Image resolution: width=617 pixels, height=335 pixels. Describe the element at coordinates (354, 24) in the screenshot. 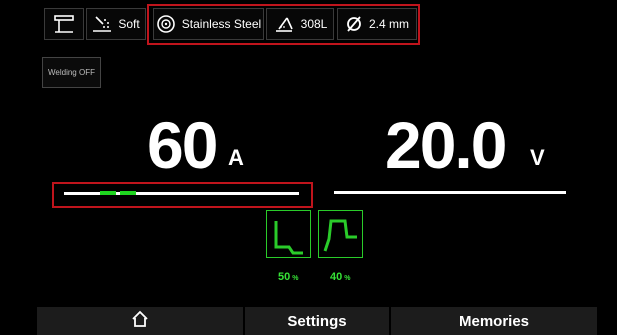

I see `diameter-icon` at that location.